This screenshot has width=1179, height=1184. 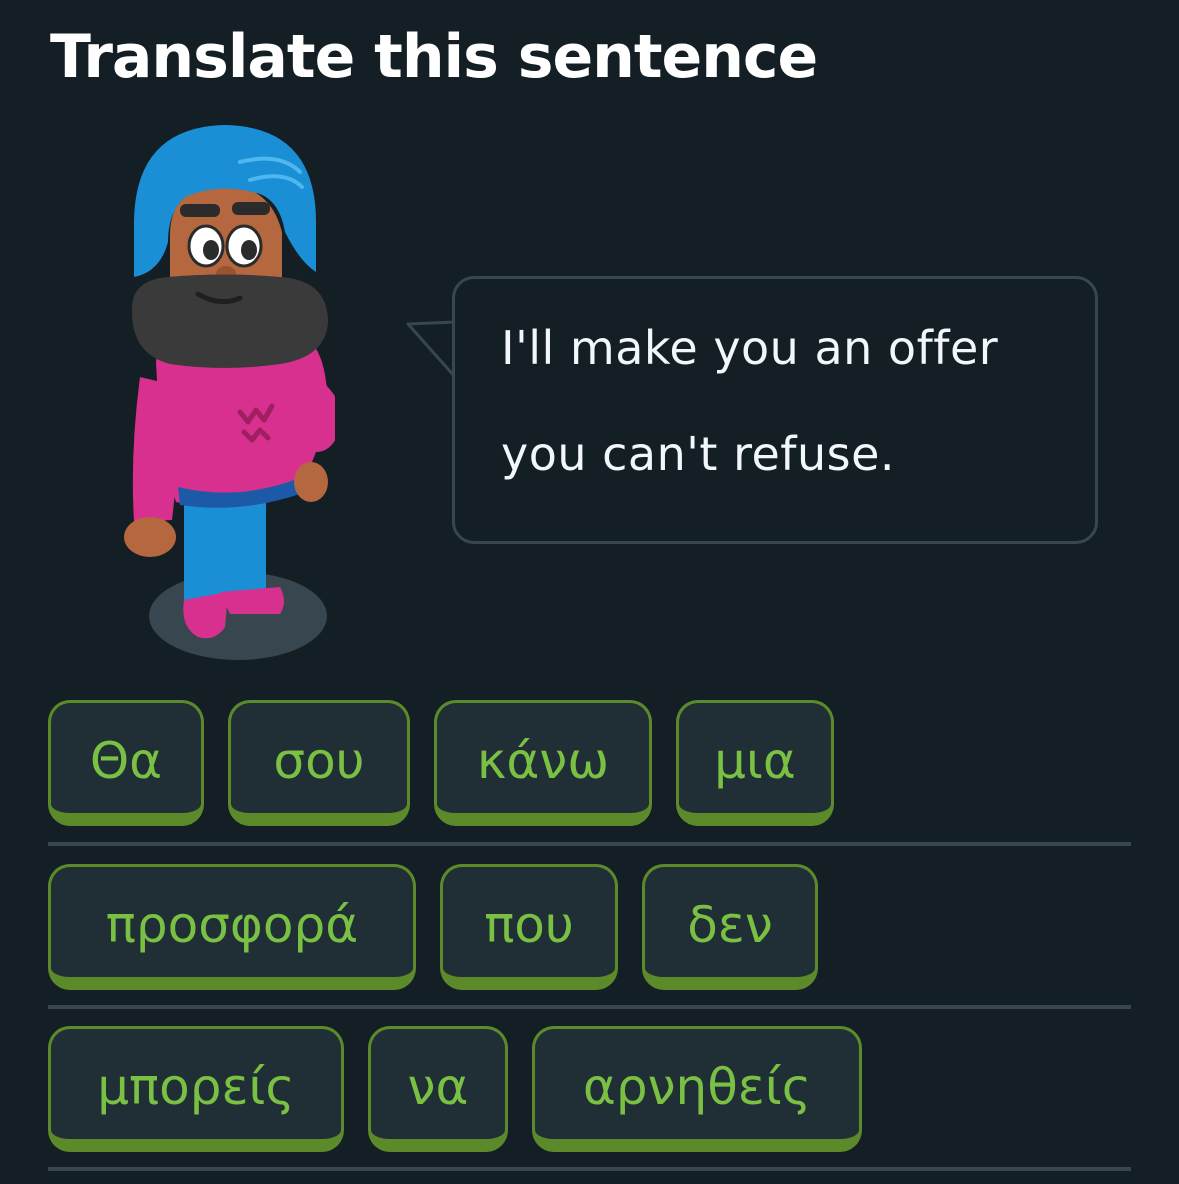 I want to click on word-bank-row-3: μπορείς να αρνηθείς, so click(x=455, y=1089).